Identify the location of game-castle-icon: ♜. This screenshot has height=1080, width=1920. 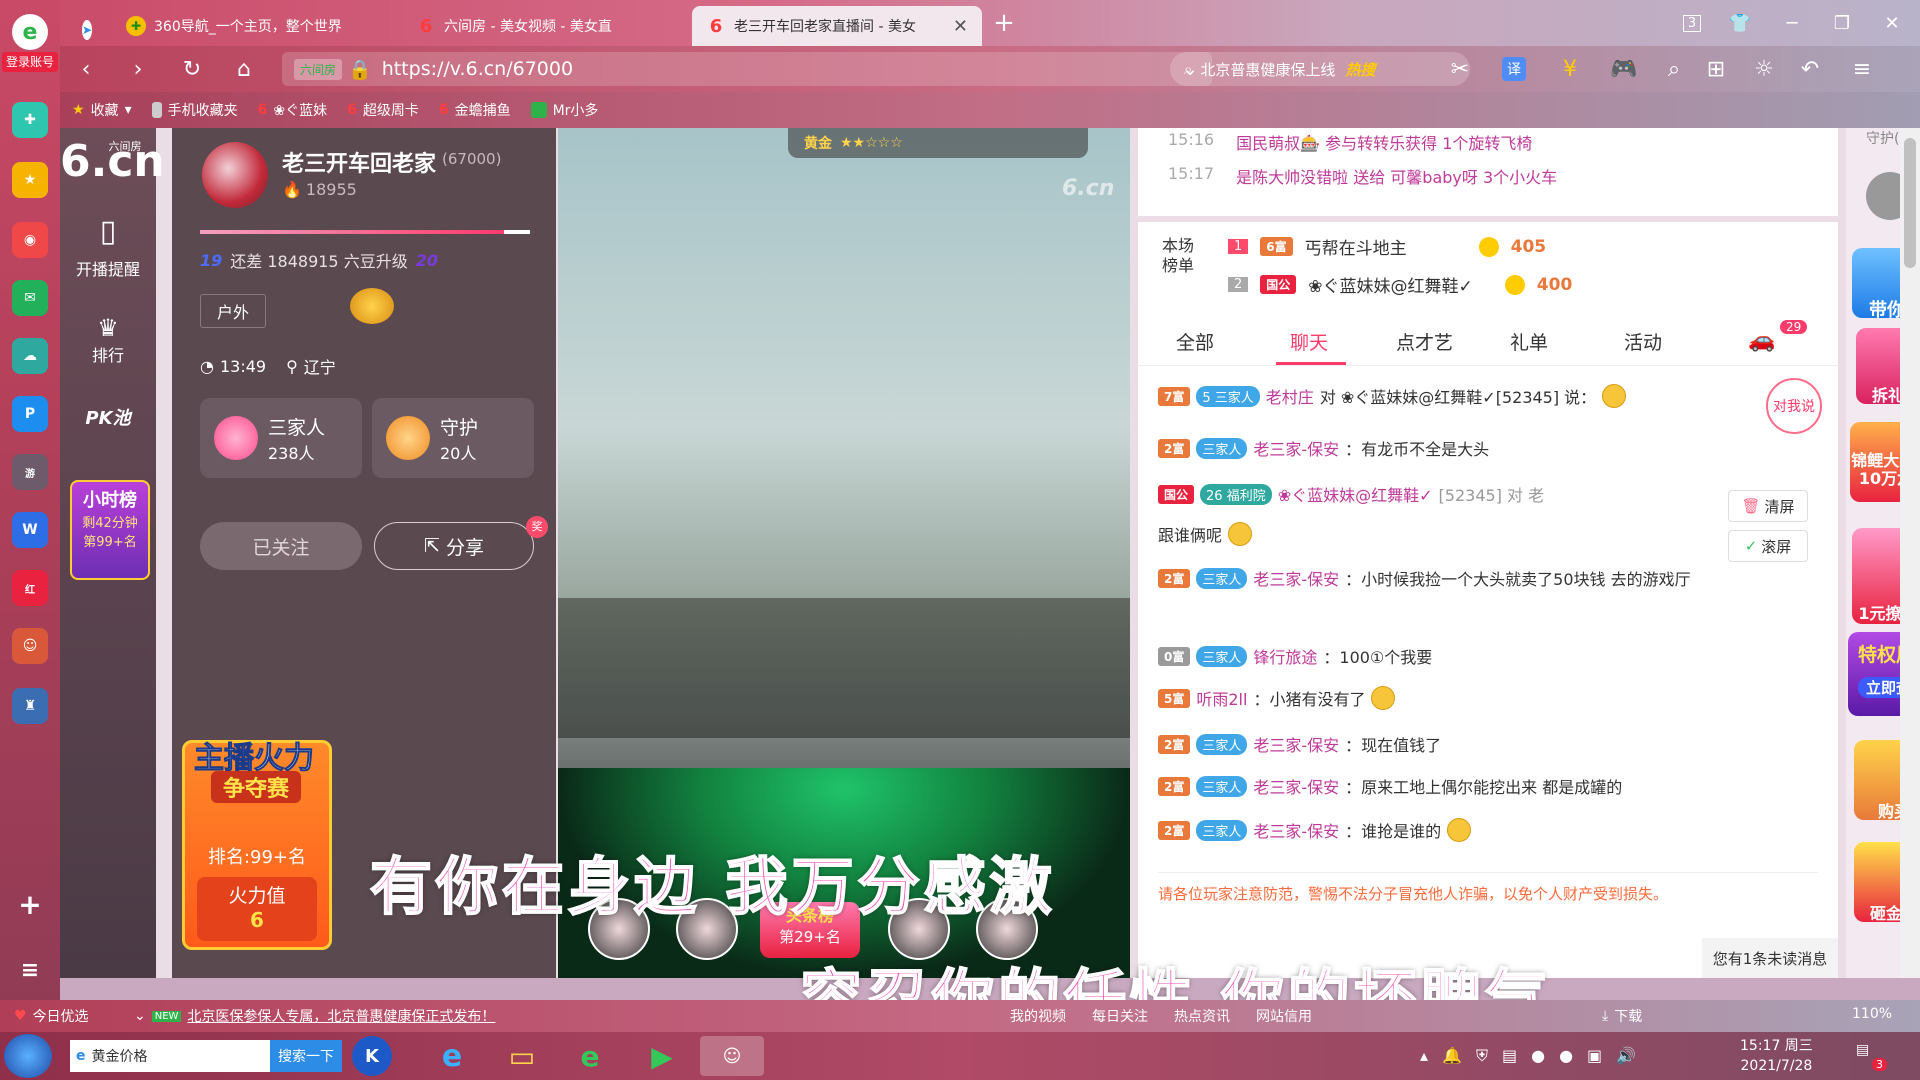
(30, 706).